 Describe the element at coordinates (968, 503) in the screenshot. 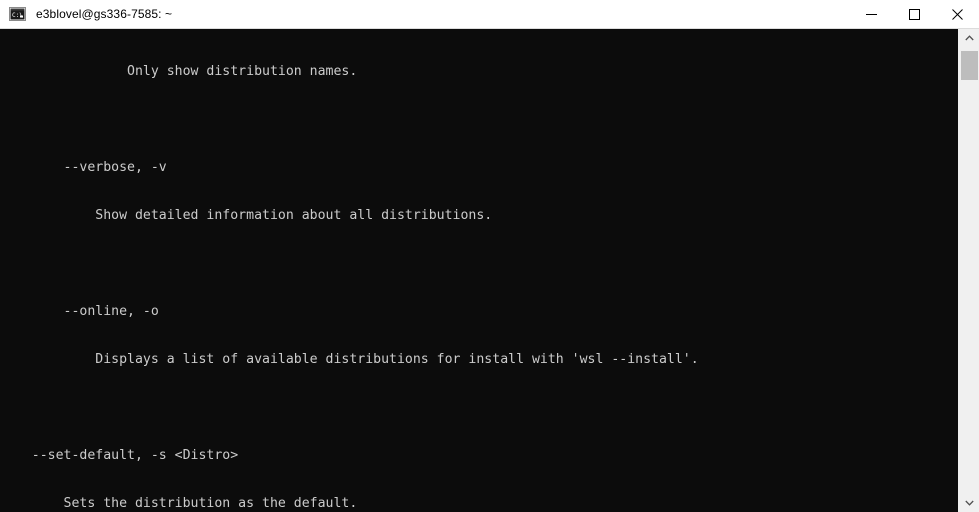

I see `scroll-down-button` at that location.